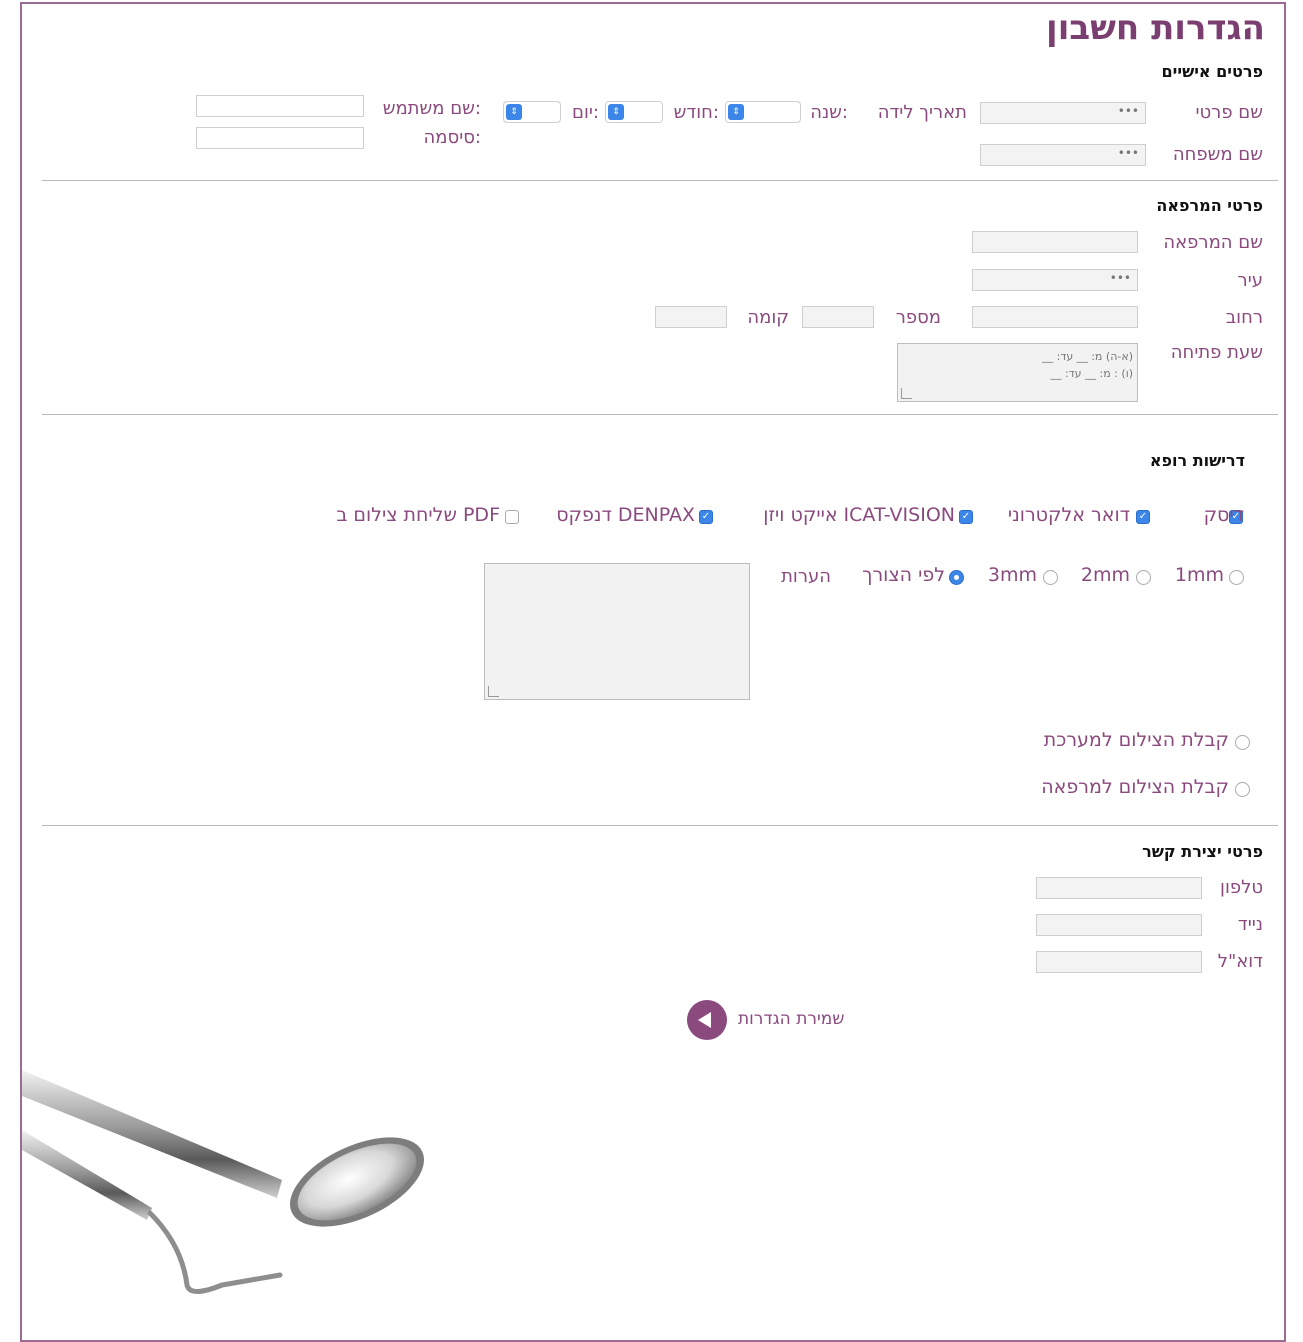 This screenshot has height=1342, width=1303. Describe the element at coordinates (1250, 280) in the screenshot. I see `city-label: עיר` at that location.